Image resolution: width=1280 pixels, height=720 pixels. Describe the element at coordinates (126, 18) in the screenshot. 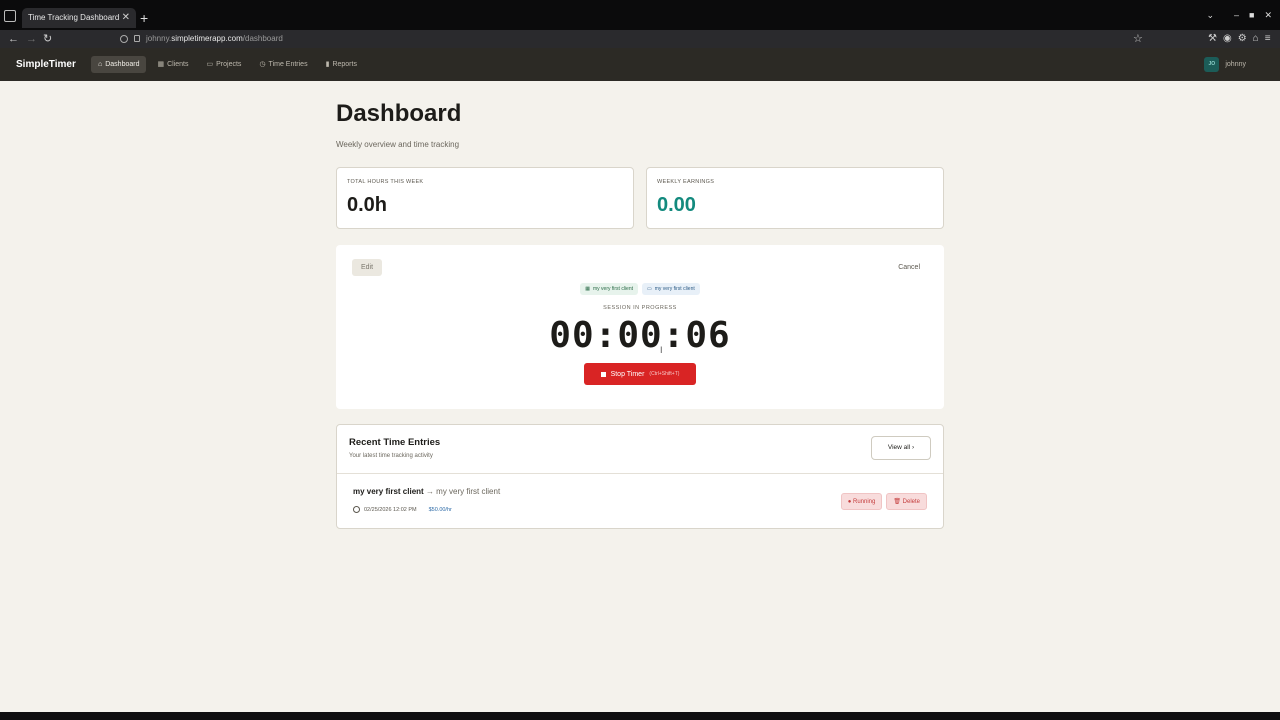

I see `close-tab-icon: ✕` at that location.